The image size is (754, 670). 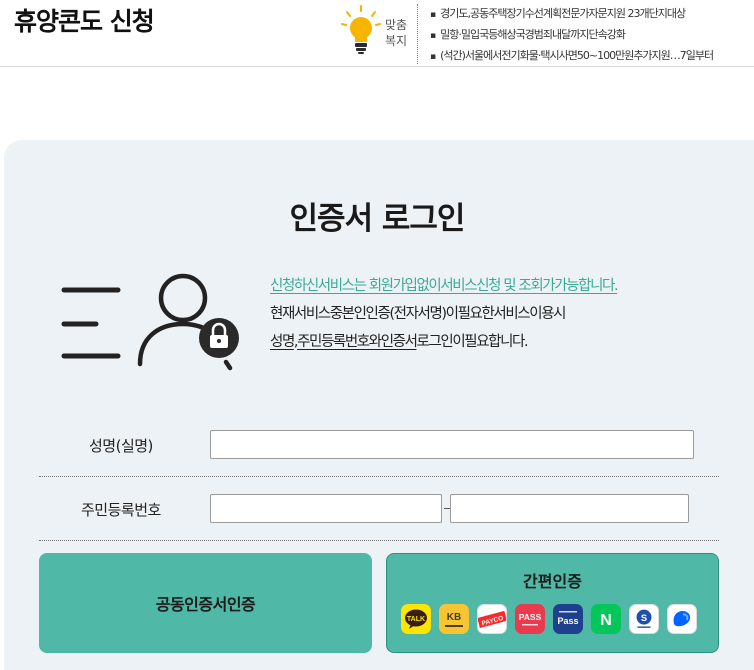 I want to click on naver-icon: N, so click(x=606, y=619).